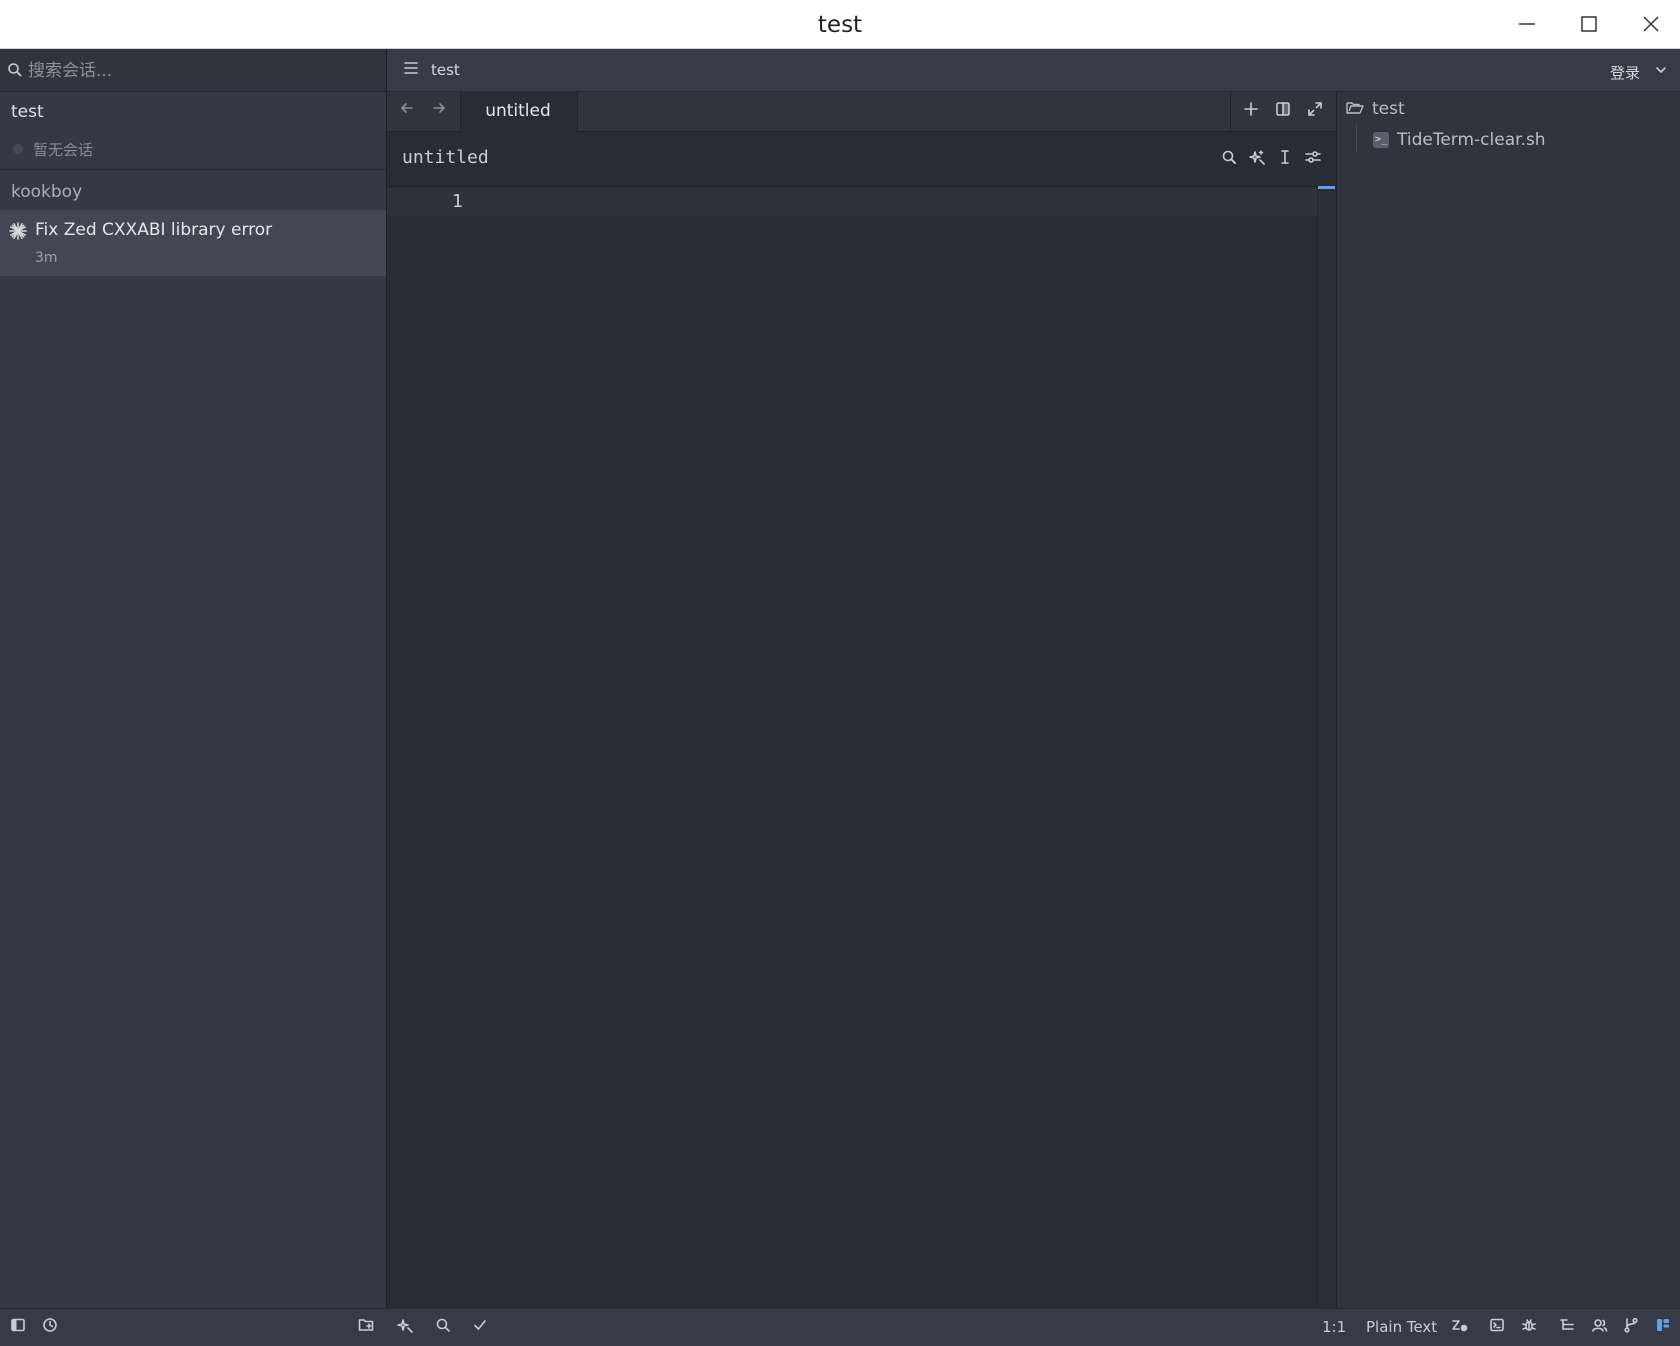  I want to click on debug-bug-icon, so click(1529, 1325).